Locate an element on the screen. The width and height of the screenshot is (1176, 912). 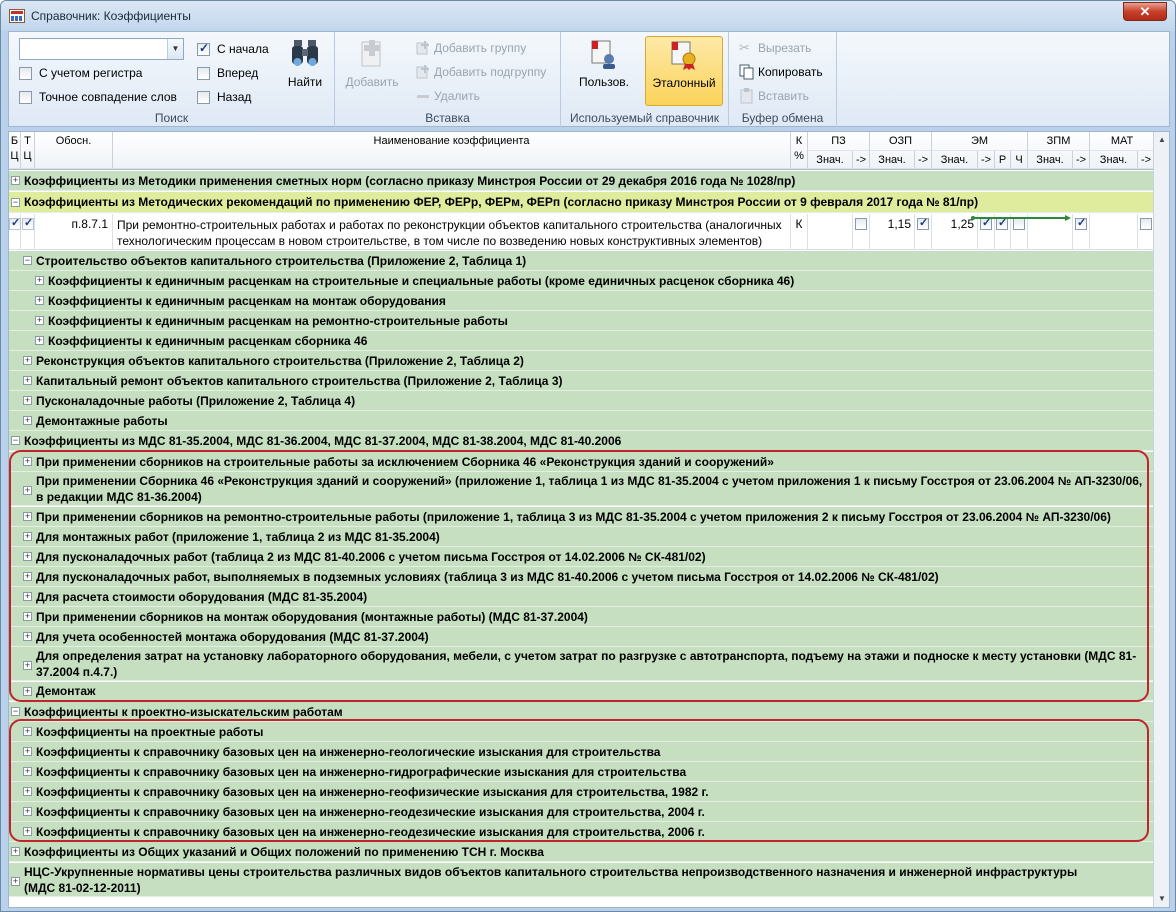
col-mat-header: МАТ is located at coordinates (1122, 141).